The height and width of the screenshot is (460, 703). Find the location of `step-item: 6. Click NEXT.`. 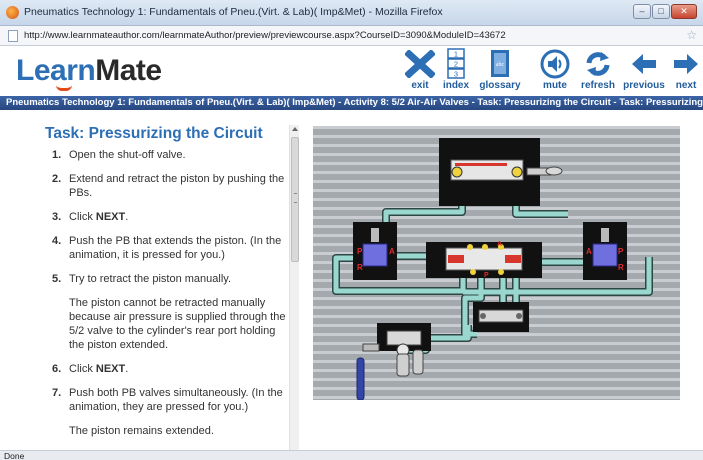

step-item: 6. Click NEXT. is located at coordinates (172, 369).